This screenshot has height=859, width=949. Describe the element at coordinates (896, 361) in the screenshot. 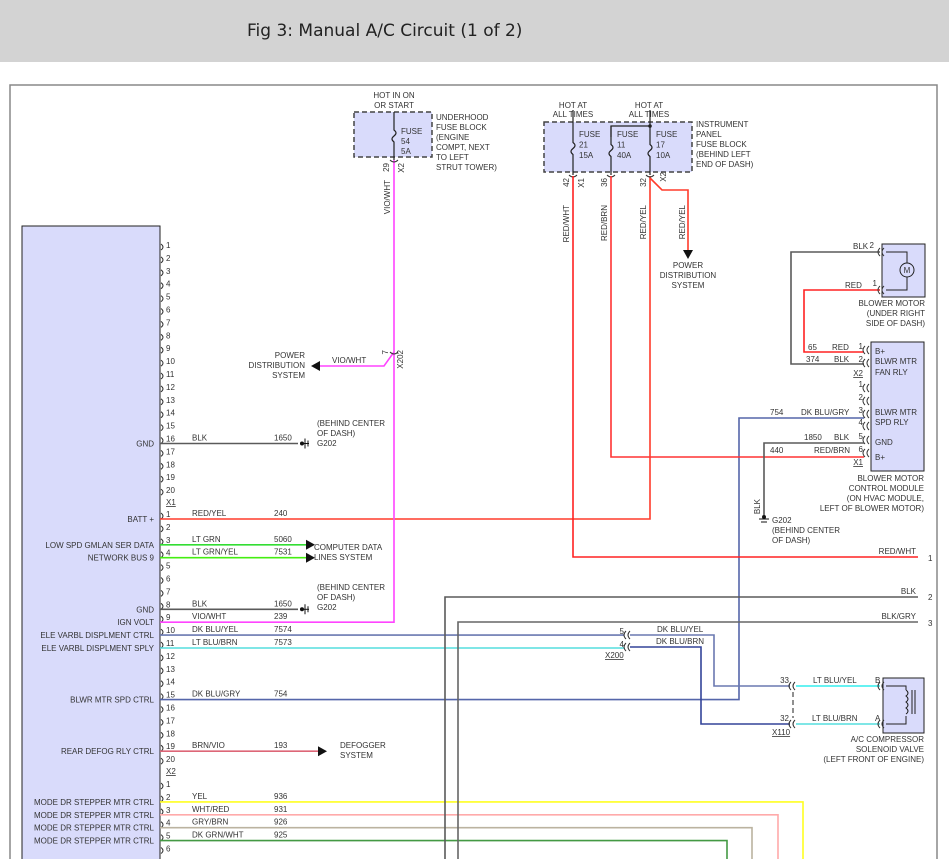

I see `module-terminal-label: BLWR MTR` at that location.